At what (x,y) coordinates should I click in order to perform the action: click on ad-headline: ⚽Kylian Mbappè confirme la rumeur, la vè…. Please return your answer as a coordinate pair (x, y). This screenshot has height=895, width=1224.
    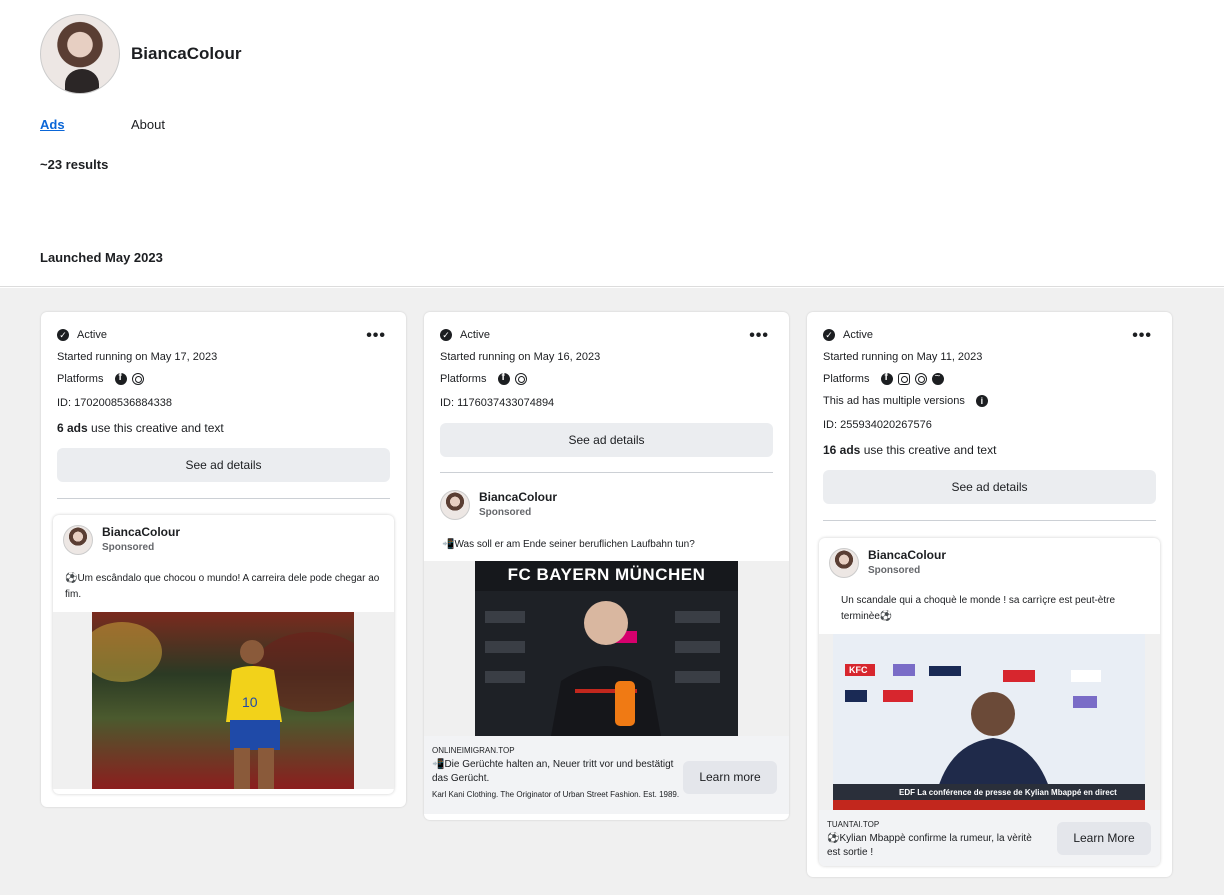
    Looking at the image, I should click on (929, 845).